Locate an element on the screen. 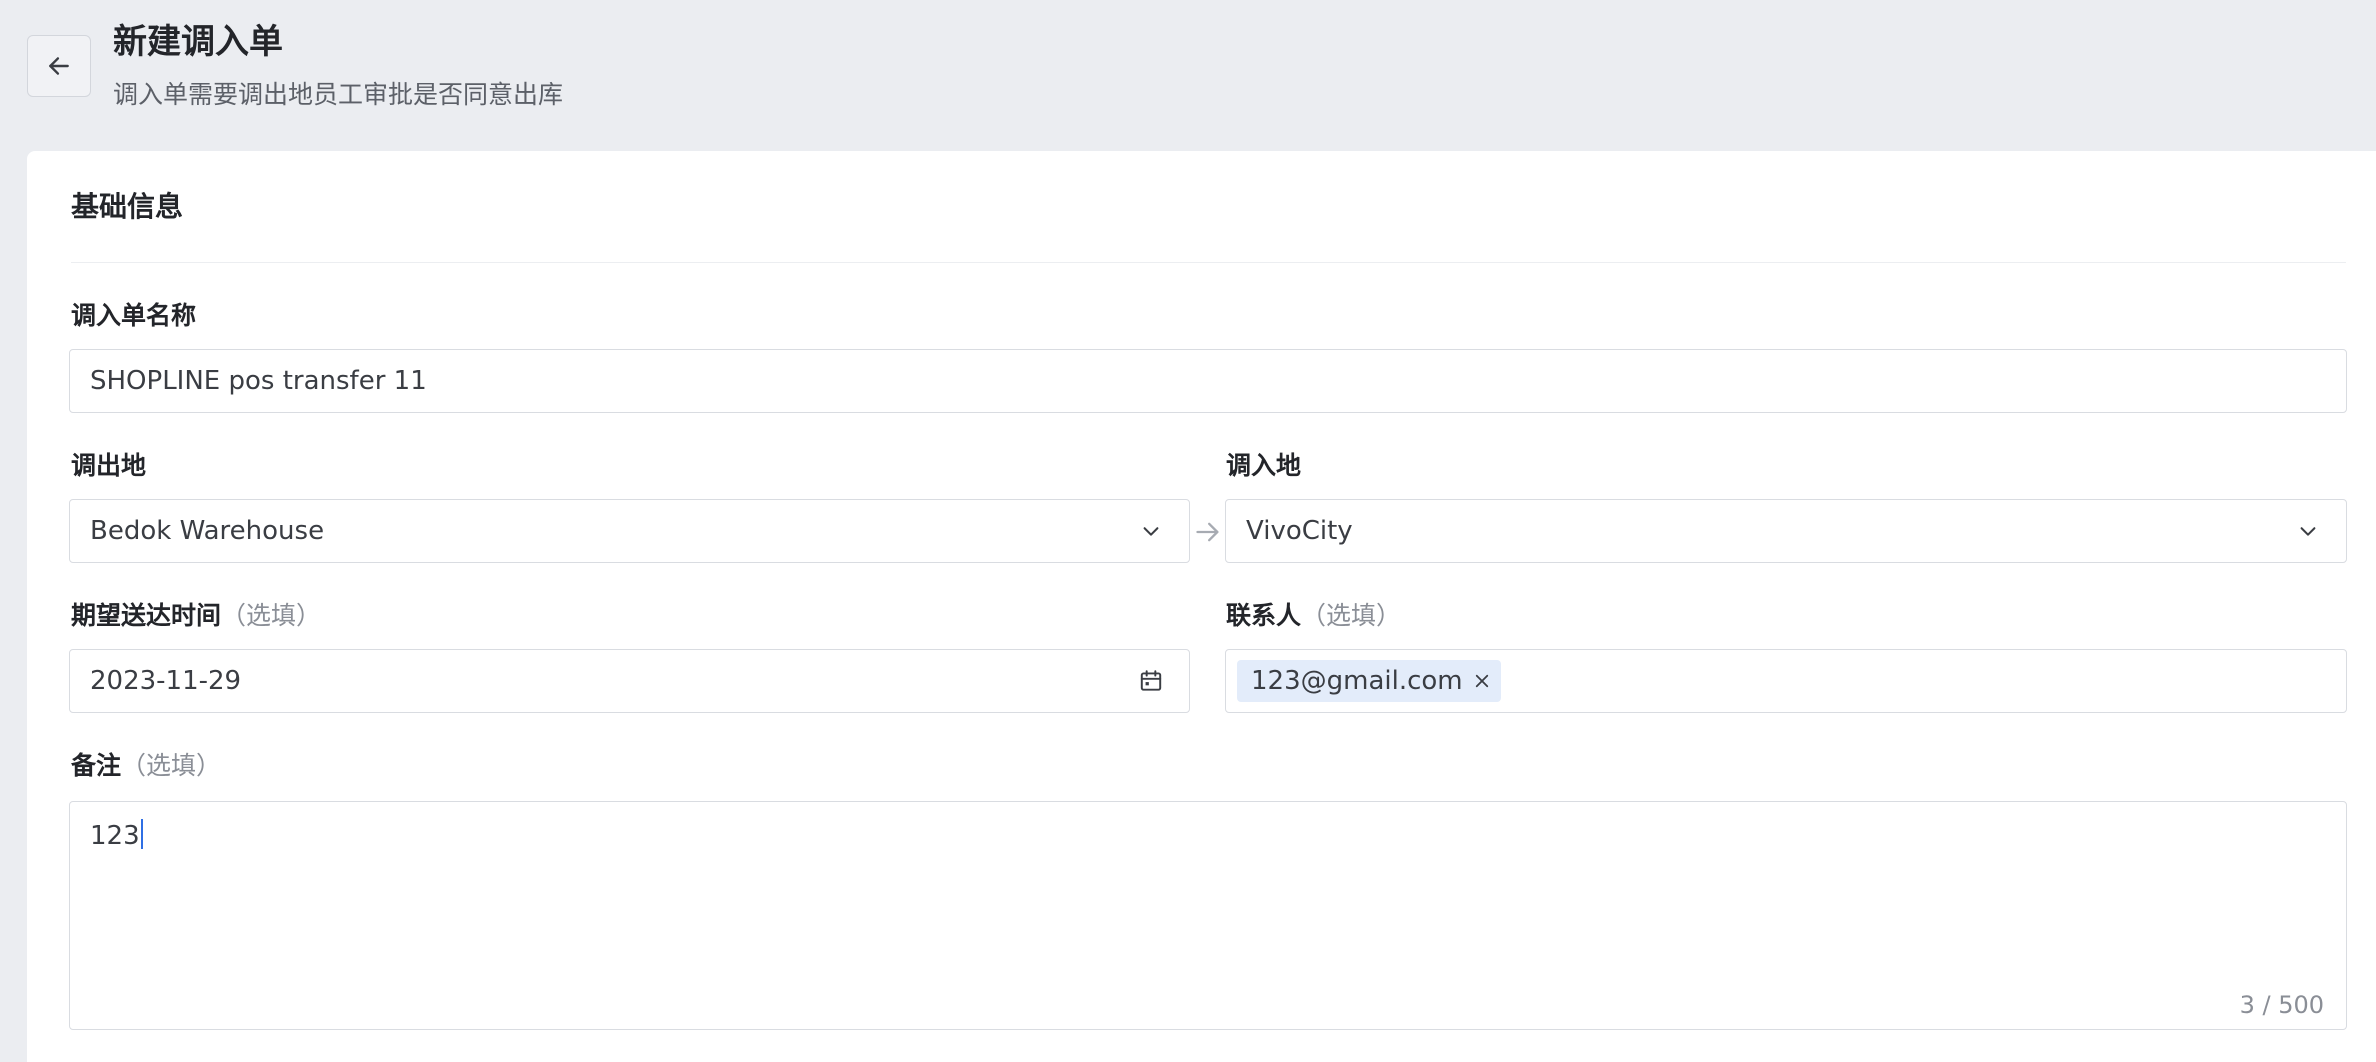  to-location-select: VivoCity is located at coordinates (1786, 531).